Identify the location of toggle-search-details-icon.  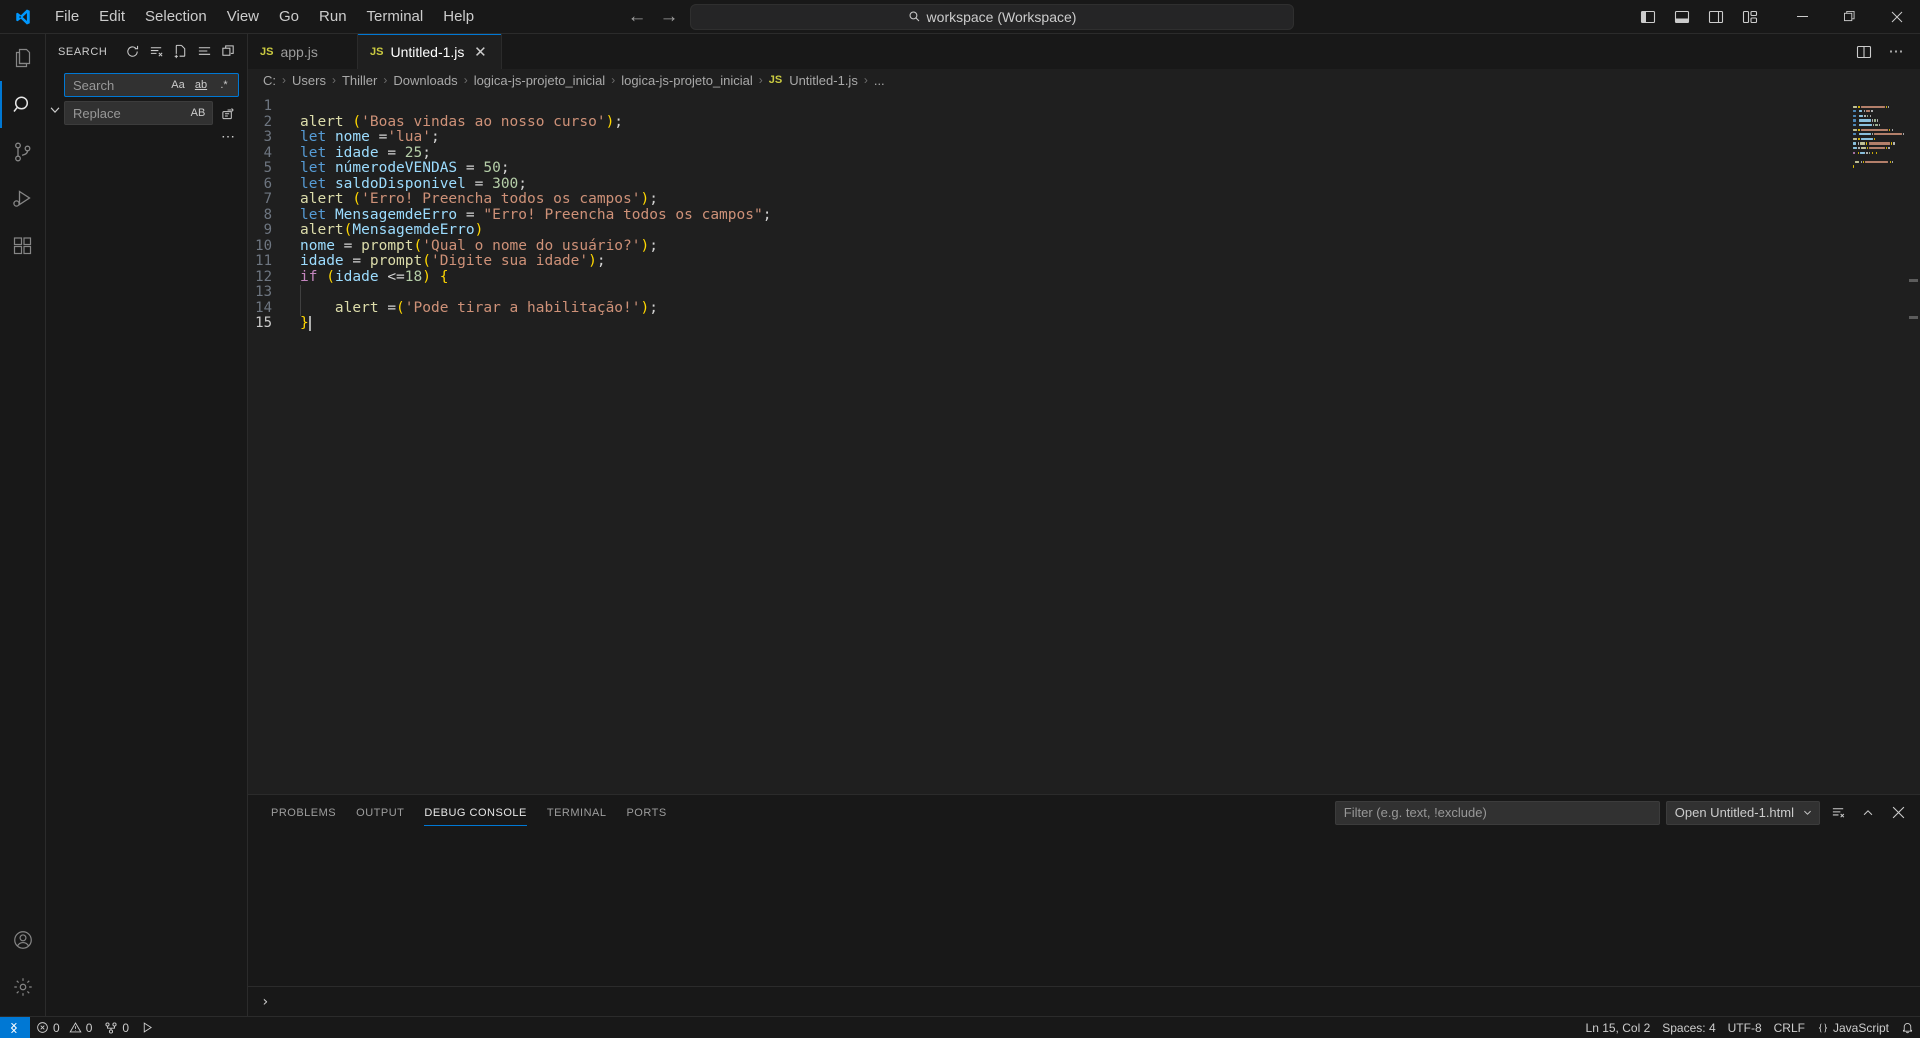
(55, 97).